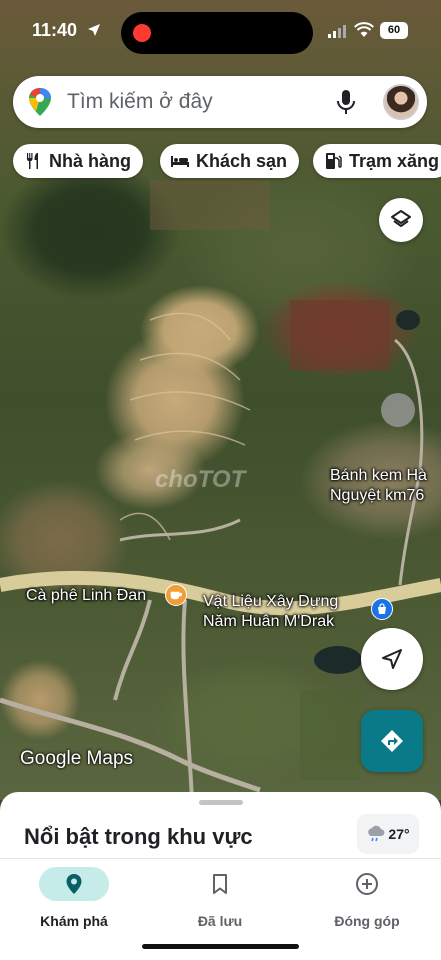 The width and height of the screenshot is (441, 960). What do you see at coordinates (220, 946) in the screenshot?
I see `home-indicator` at bounding box center [220, 946].